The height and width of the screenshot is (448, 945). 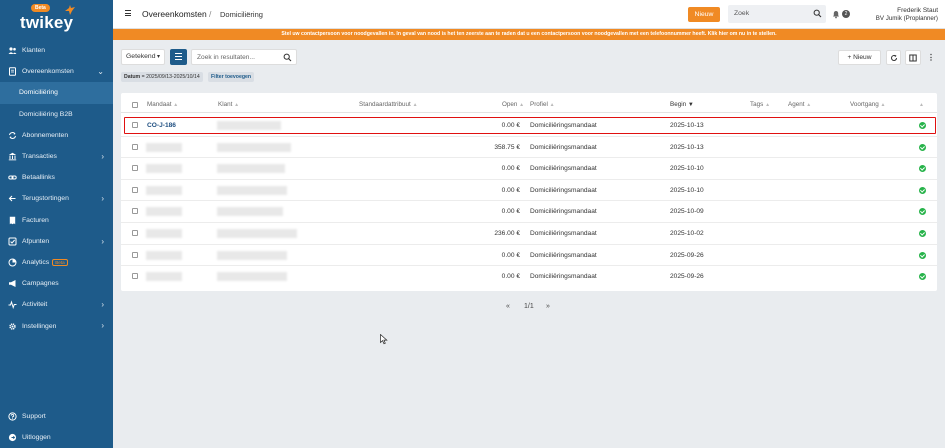 What do you see at coordinates (898, 10) in the screenshot?
I see `user-name: Frederik Staut` at bounding box center [898, 10].